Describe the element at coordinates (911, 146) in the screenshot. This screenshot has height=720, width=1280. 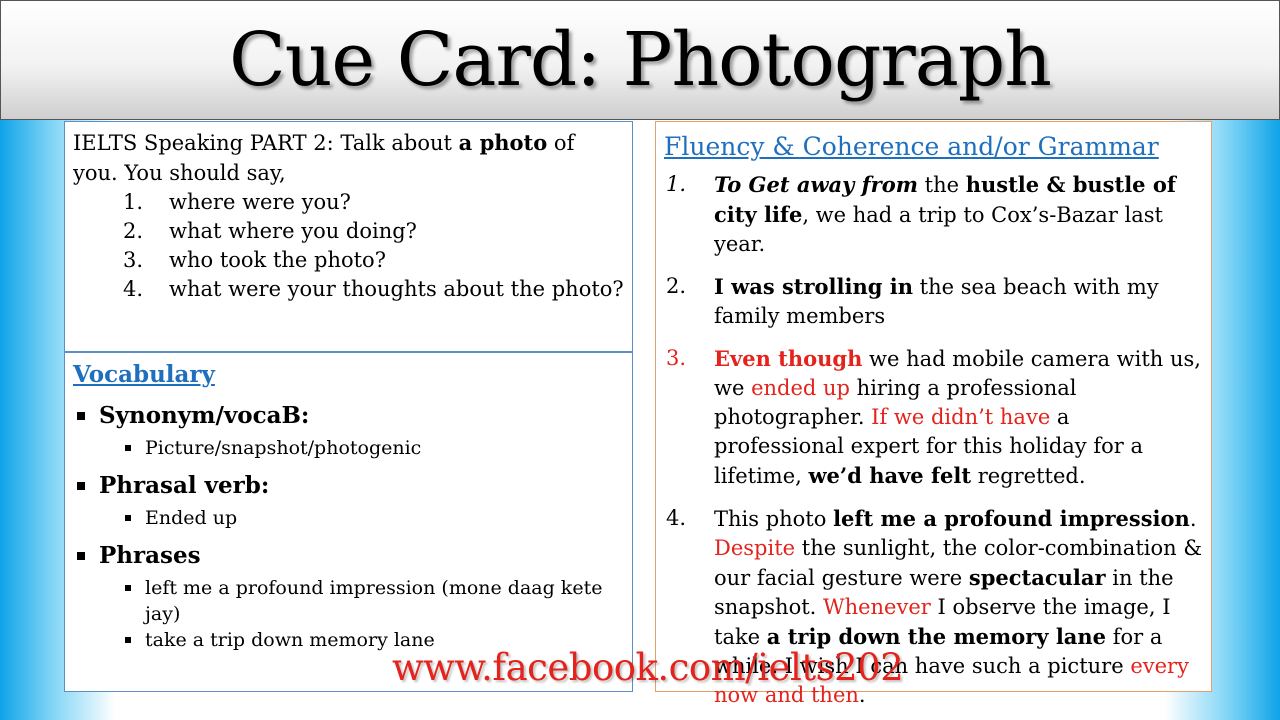
I see `fluency-heading: Fluency & Coherence and/or Grammar` at that location.